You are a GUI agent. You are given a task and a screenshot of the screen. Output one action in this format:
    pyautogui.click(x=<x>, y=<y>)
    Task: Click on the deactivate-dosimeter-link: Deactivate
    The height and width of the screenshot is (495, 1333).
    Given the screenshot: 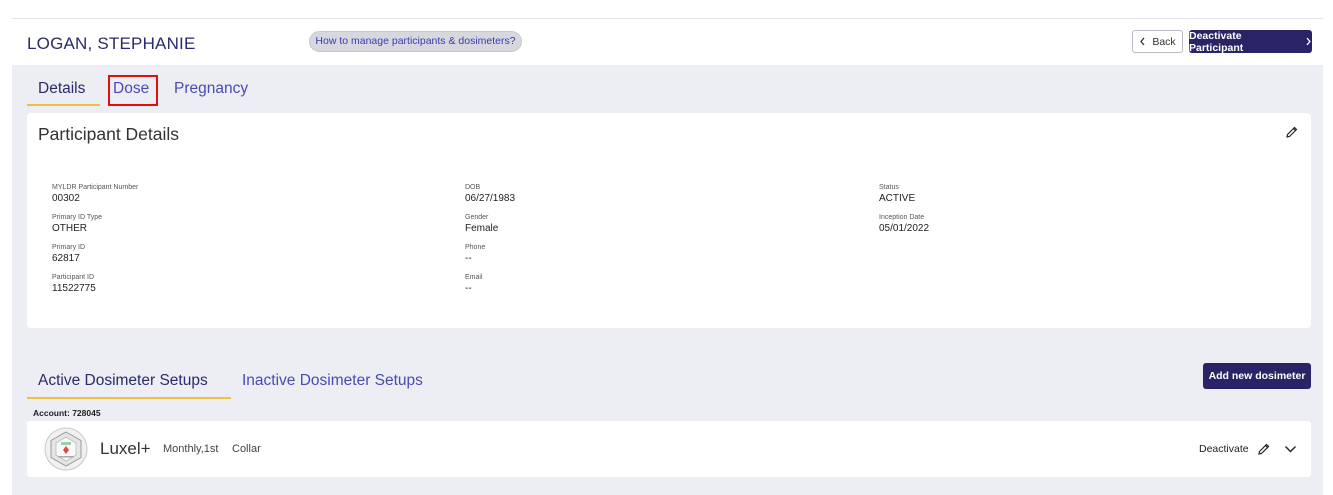 What is the action you would take?
    pyautogui.click(x=1224, y=449)
    